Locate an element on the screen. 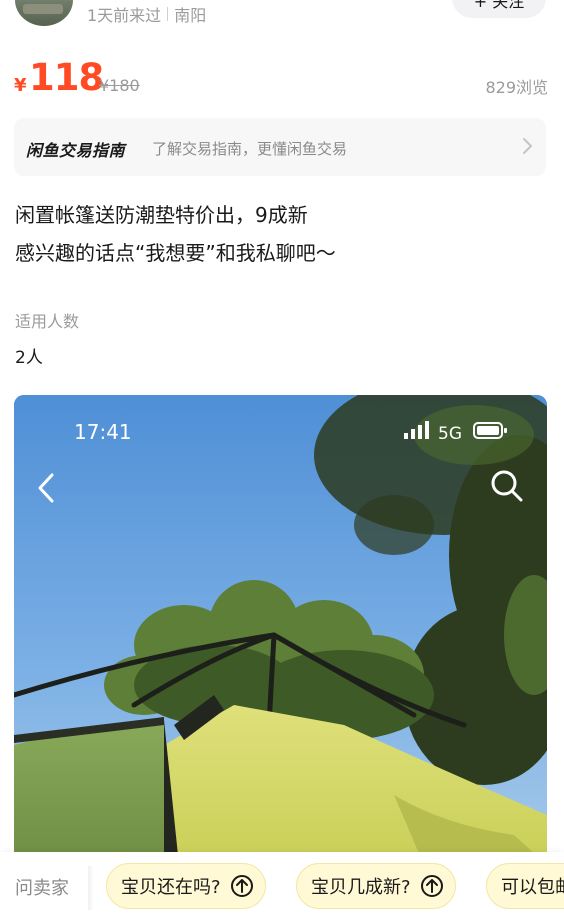  chip-label: 宝贝还在吗? is located at coordinates (171, 887).